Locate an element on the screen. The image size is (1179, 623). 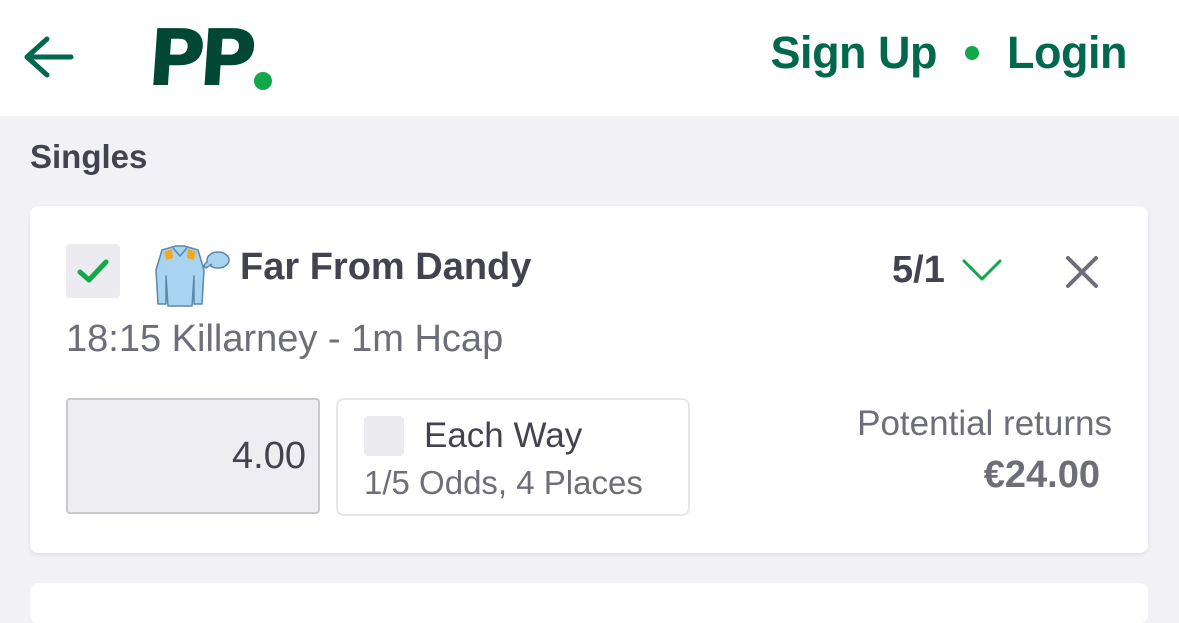
chevron-down-icon is located at coordinates (982, 270).